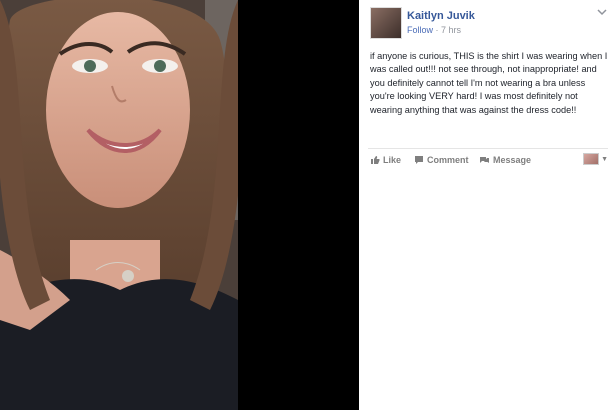  Describe the element at coordinates (434, 30) in the screenshot. I see `post-meta: Follow · 7 hrs` at that location.